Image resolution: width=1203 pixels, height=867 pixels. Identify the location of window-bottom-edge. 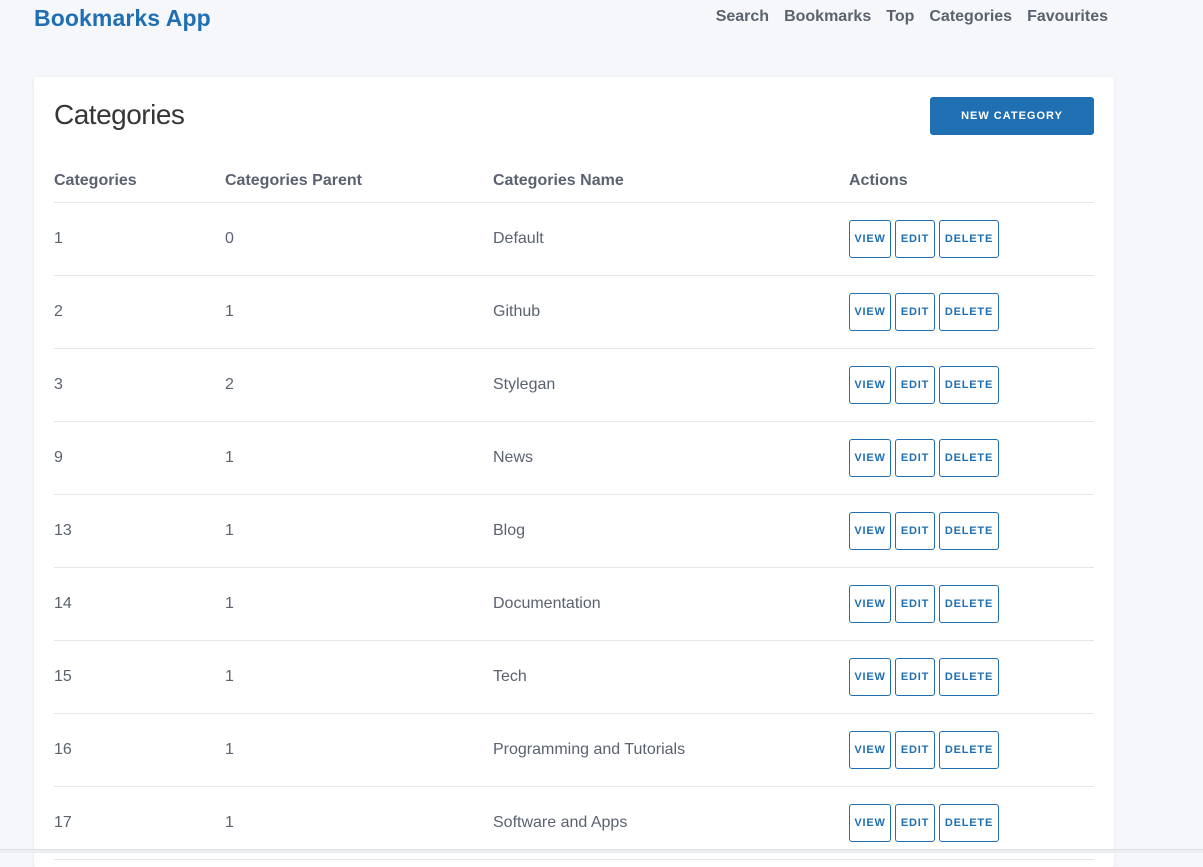
(601, 851).